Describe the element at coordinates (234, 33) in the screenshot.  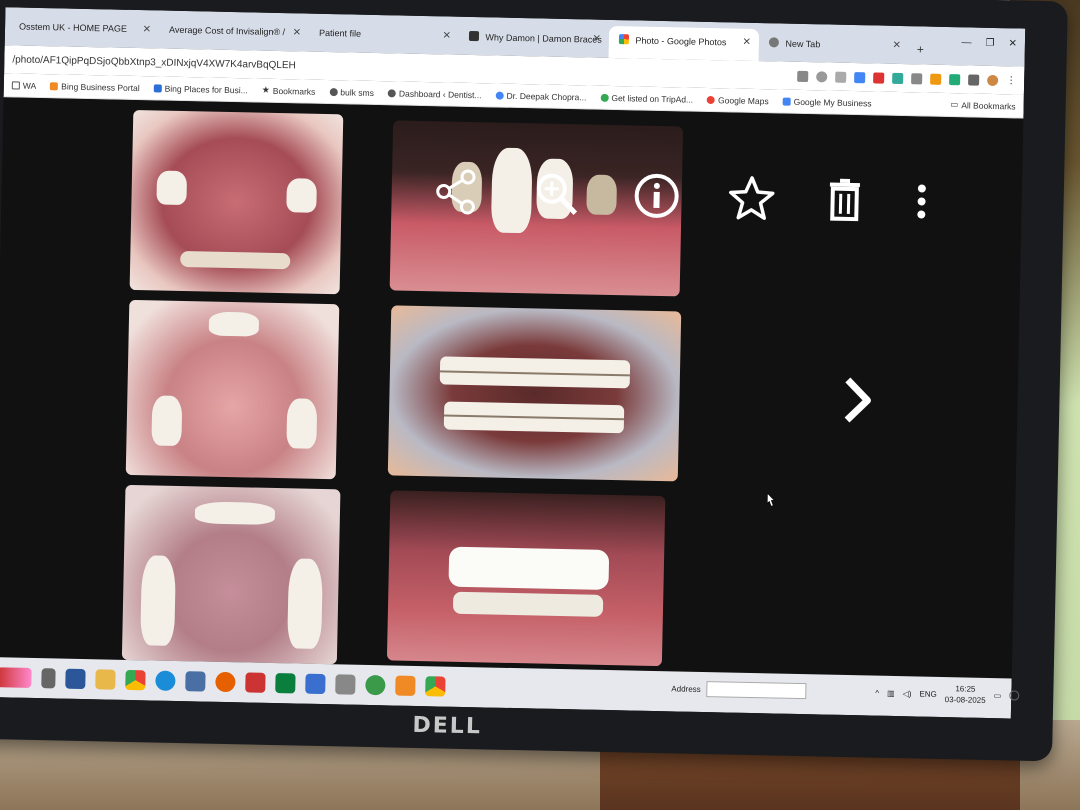
I see `tab-invisalign: Average Cost of Invisalign® / ✕` at that location.